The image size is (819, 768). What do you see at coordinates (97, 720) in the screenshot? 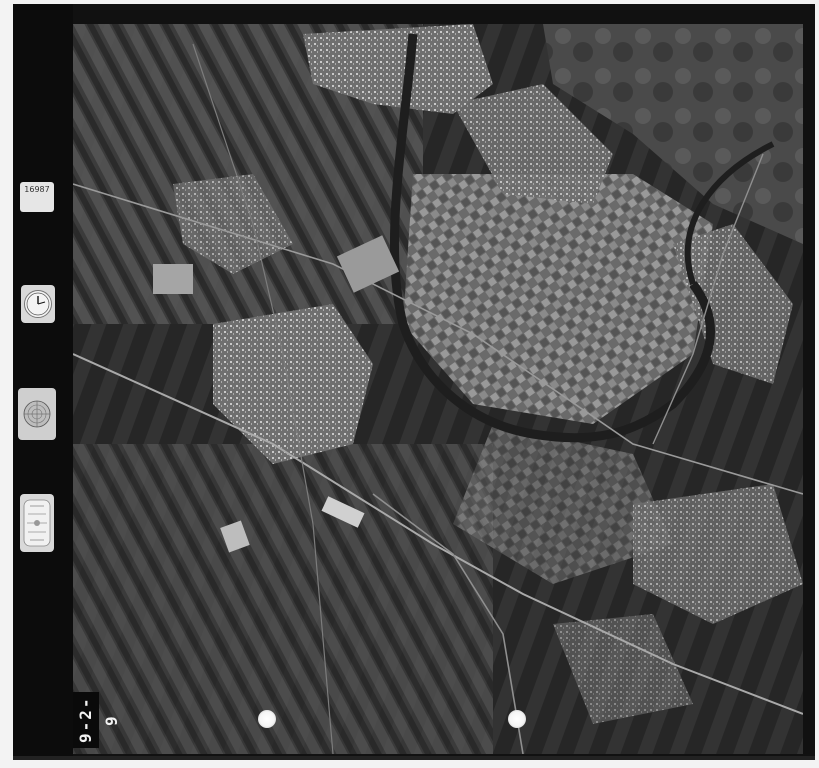
I see `frame-number: 9-2-9` at bounding box center [97, 720].